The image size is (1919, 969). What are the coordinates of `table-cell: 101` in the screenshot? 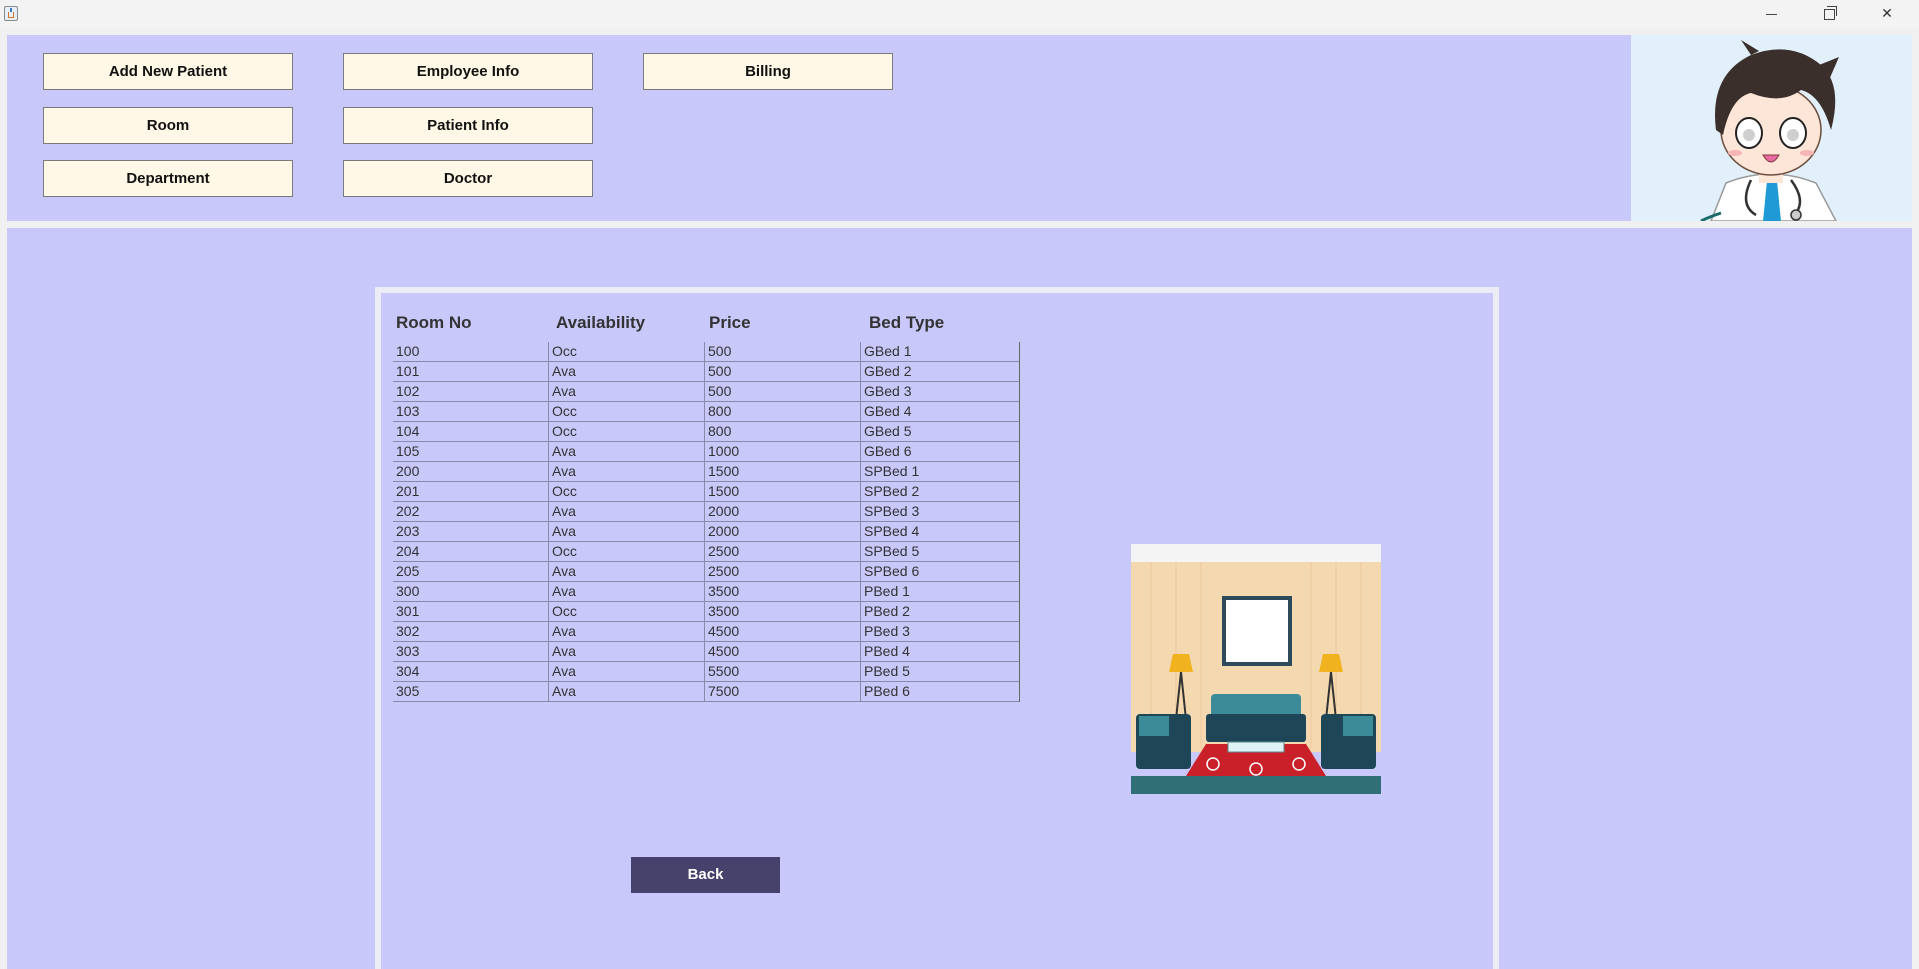 It's located at (471, 371).